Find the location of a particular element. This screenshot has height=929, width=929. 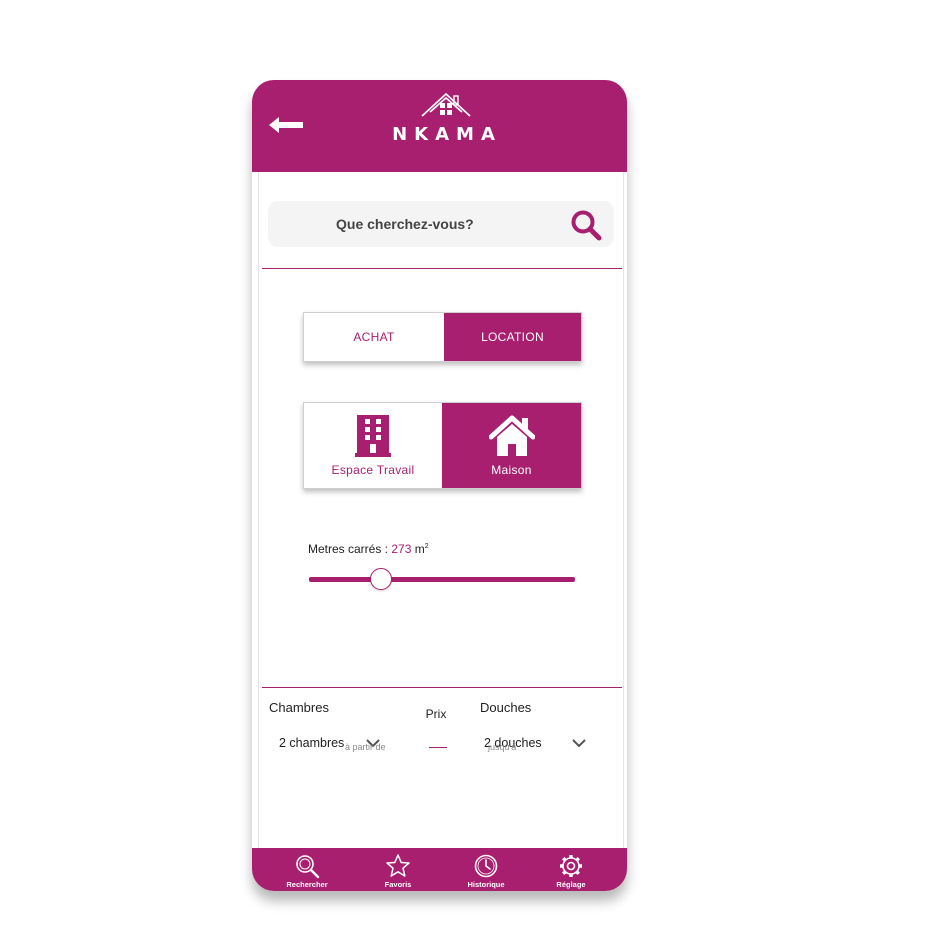

app-header: NKAMA is located at coordinates (439, 126).